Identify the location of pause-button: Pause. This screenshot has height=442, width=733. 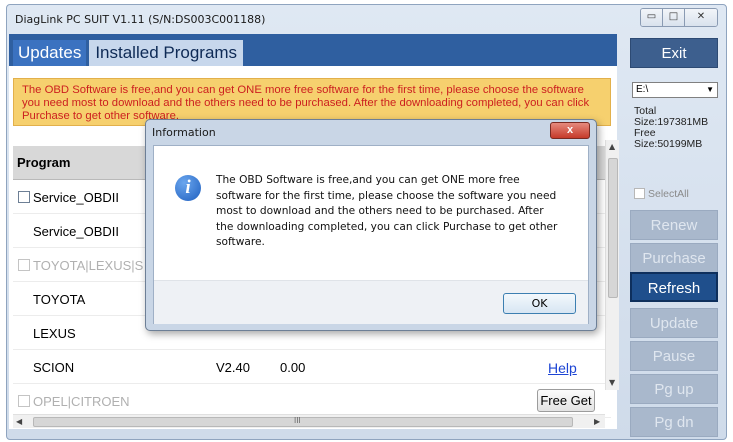
(674, 356).